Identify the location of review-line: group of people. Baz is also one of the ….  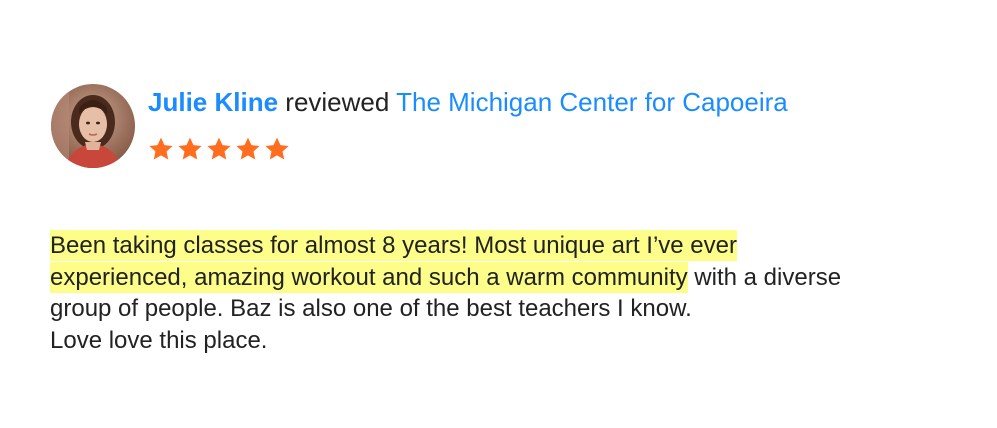
(371, 308).